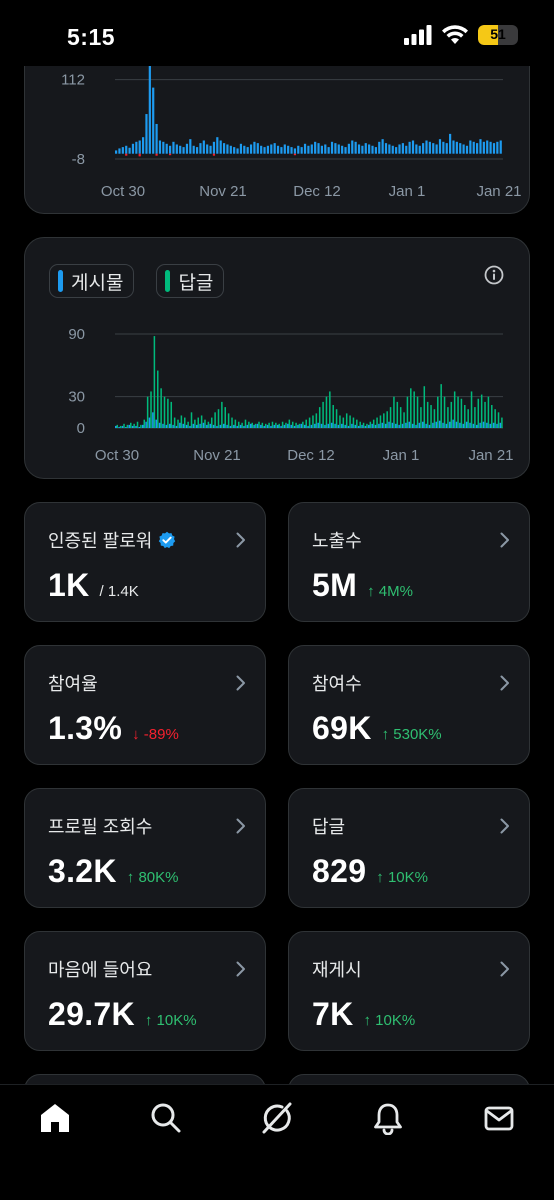  What do you see at coordinates (145, 991) in the screenshot?
I see `stat-card: 마음에 들어요 29.7K ↑ 10K%` at bounding box center [145, 991].